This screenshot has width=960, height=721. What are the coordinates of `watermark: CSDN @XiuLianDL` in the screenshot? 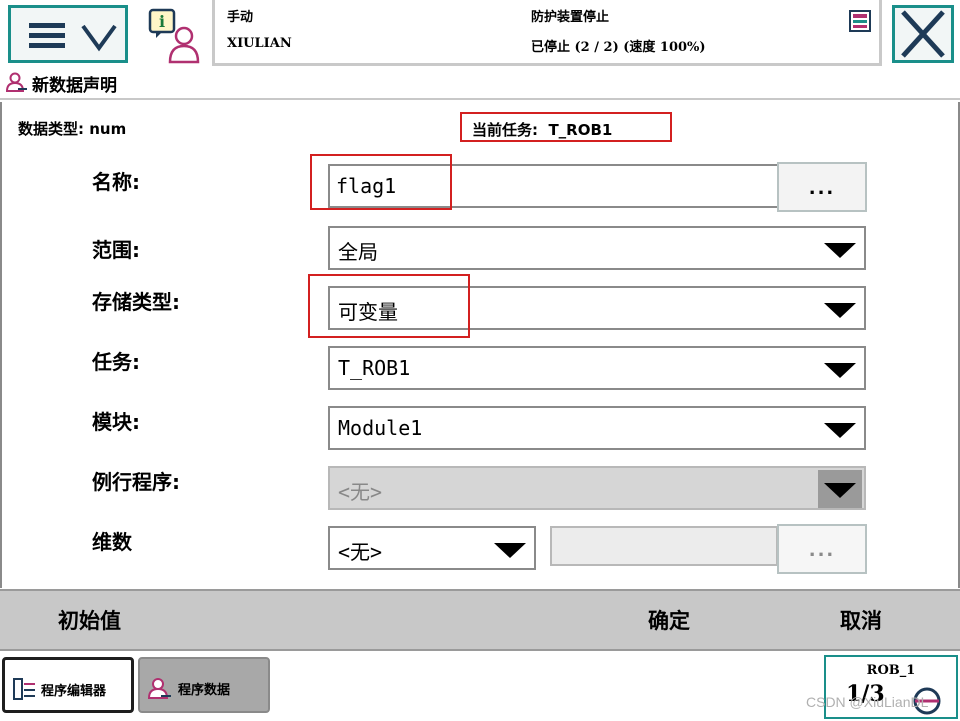 It's located at (867, 702).